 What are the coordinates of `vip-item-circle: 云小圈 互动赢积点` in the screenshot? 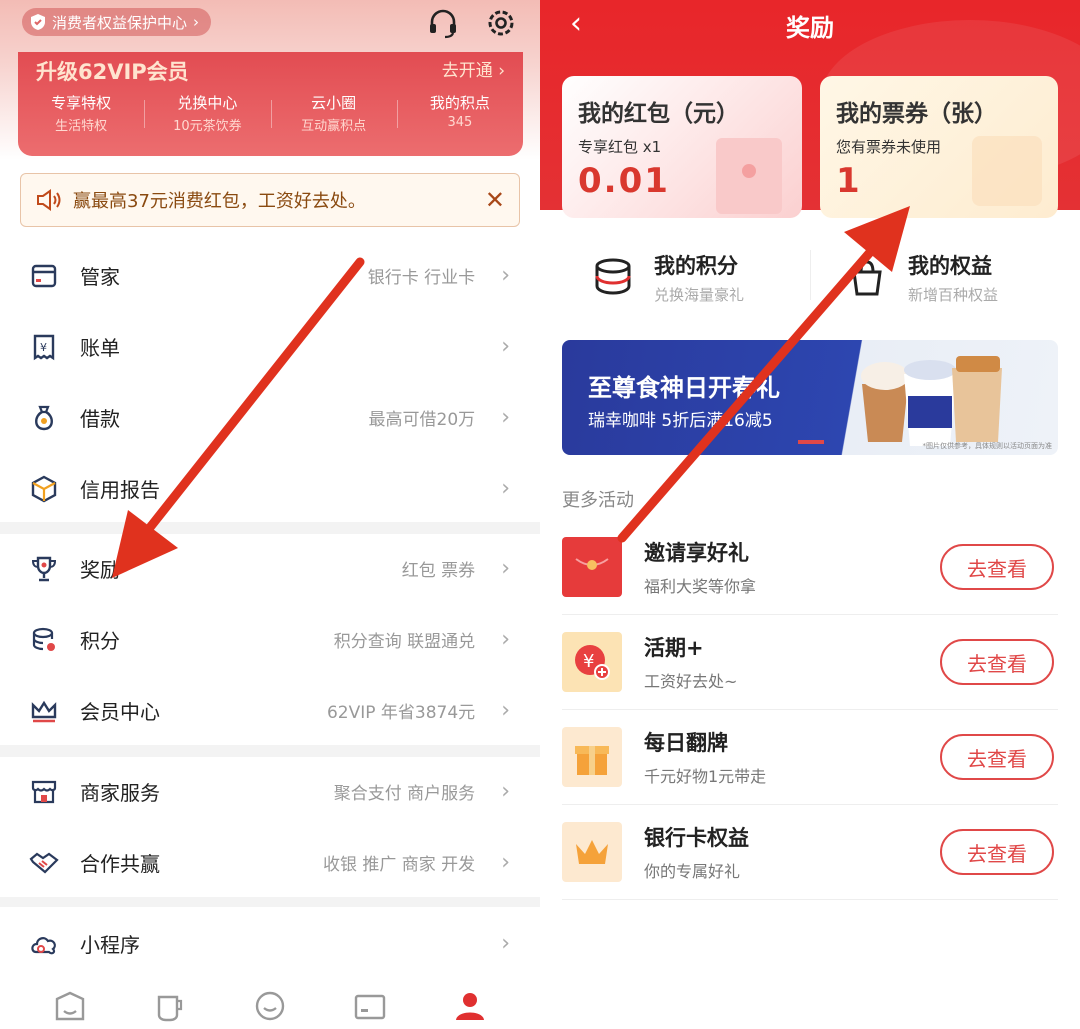 It's located at (333, 113).